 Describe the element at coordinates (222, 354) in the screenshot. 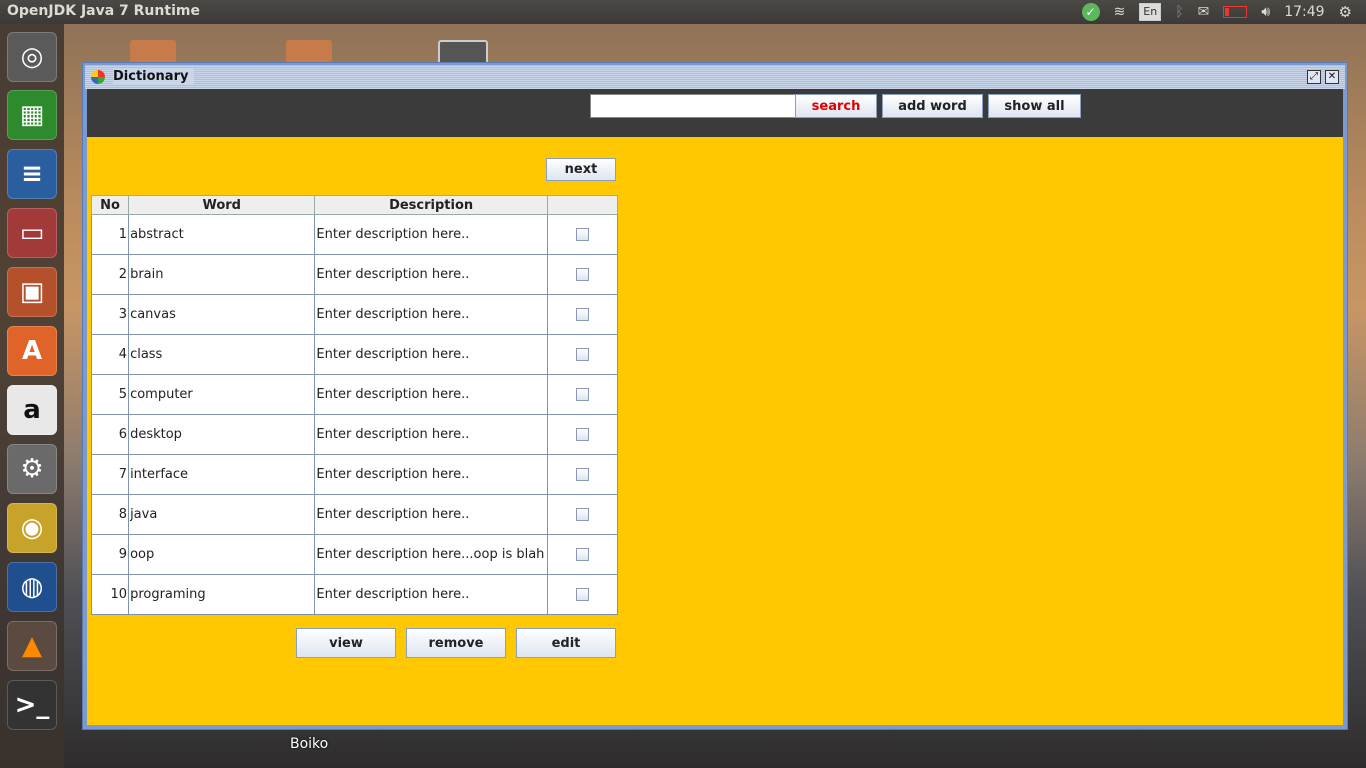

I see `word-cell: class` at that location.